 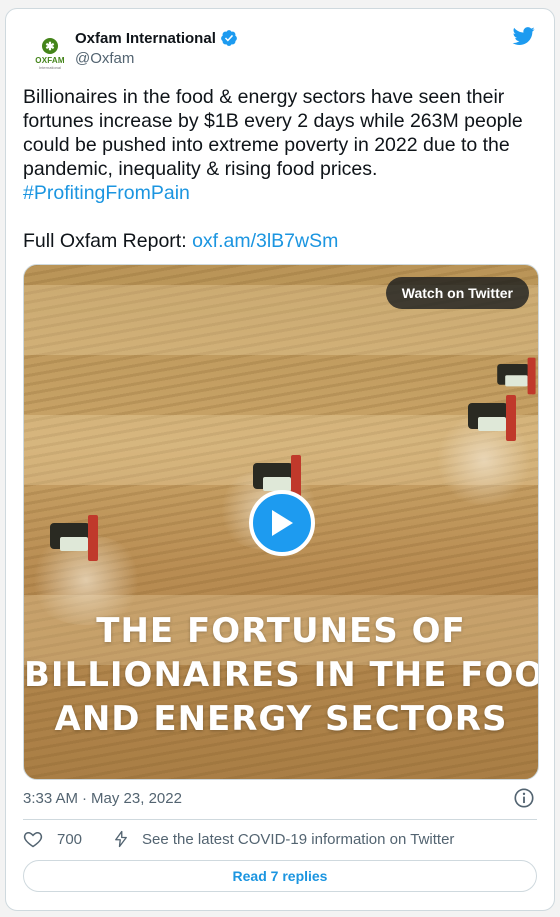 What do you see at coordinates (70, 839) in the screenshot?
I see `like-count: 700` at bounding box center [70, 839].